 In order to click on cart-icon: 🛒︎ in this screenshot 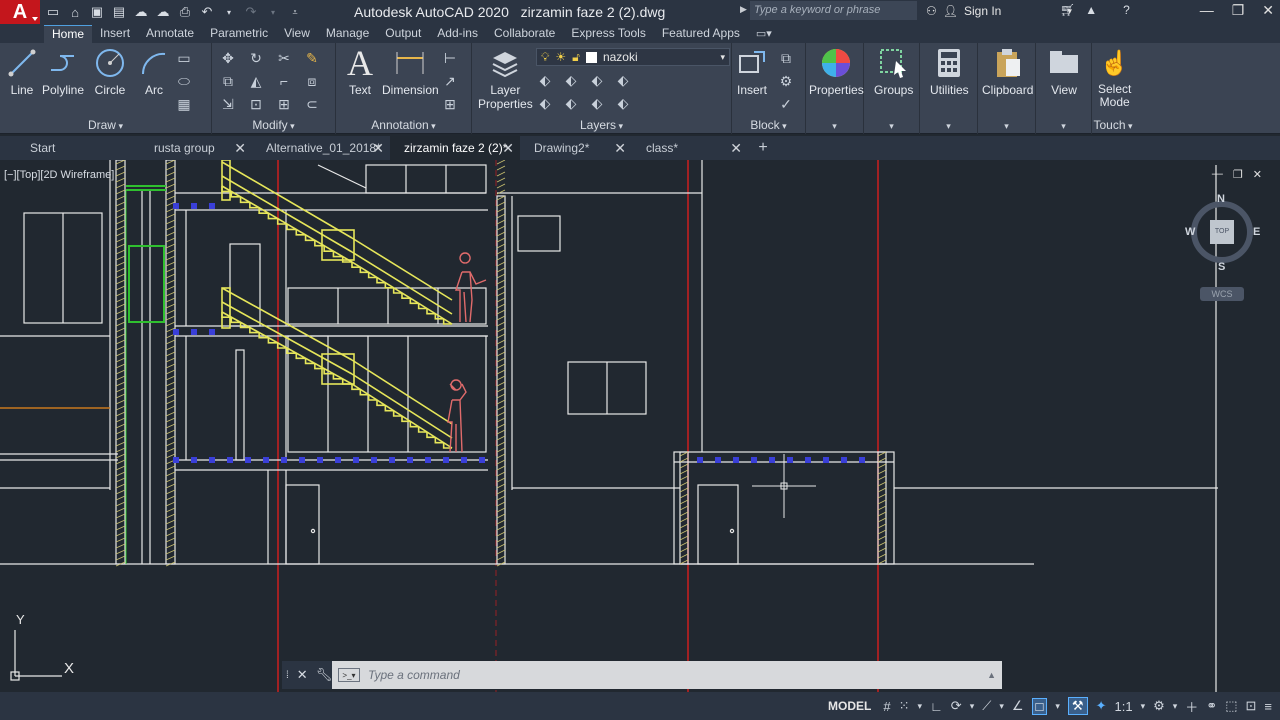, I will do `click(1067, 10)`.